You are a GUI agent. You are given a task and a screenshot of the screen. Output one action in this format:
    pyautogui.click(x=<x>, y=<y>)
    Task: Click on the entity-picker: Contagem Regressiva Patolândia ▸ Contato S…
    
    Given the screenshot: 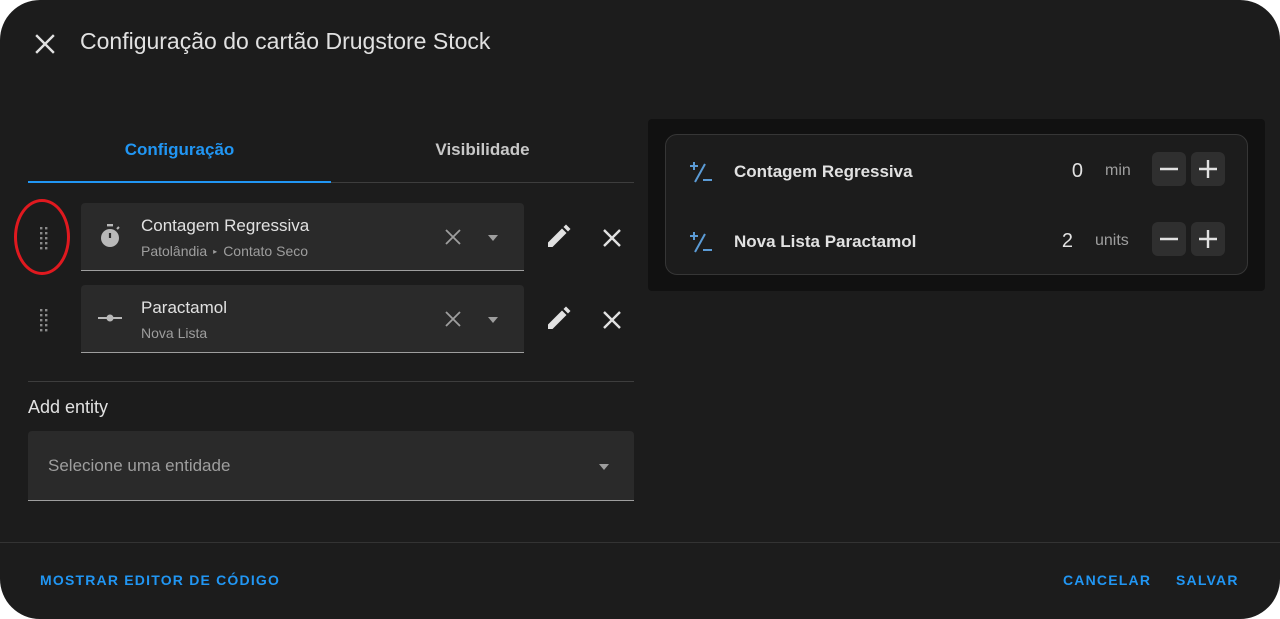 What is the action you would take?
    pyautogui.click(x=302, y=237)
    